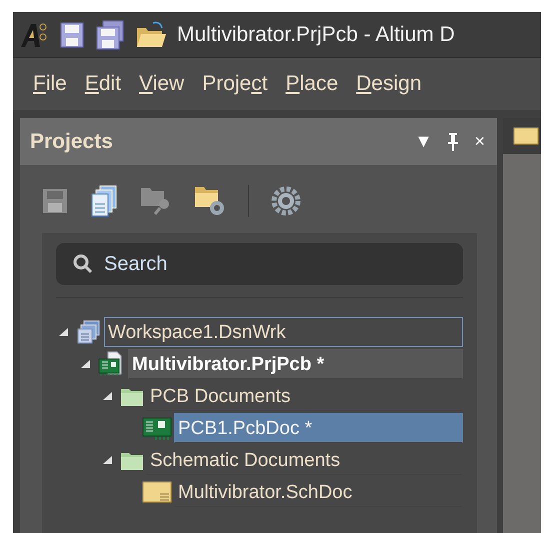  Describe the element at coordinates (34, 34) in the screenshot. I see `app-logo-icon` at that location.